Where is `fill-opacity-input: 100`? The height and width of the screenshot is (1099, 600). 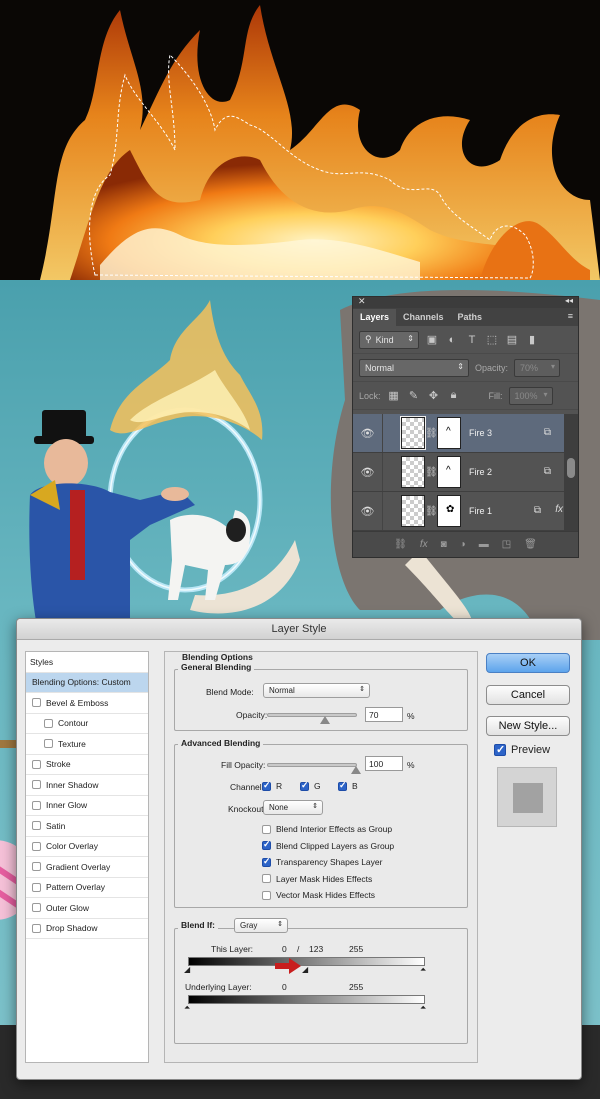 fill-opacity-input: 100 is located at coordinates (384, 763).